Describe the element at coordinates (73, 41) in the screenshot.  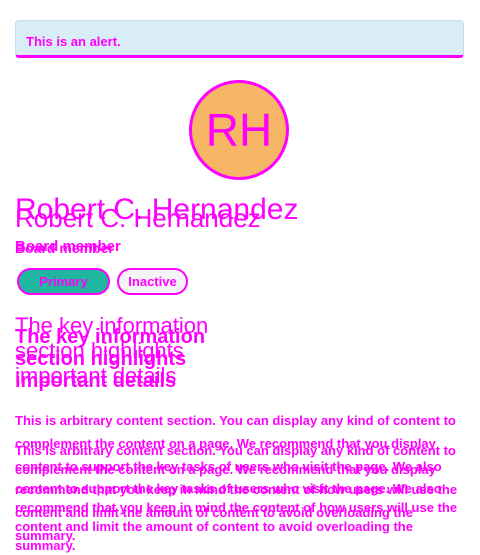
I see `alert-text: This is an alert.` at that location.